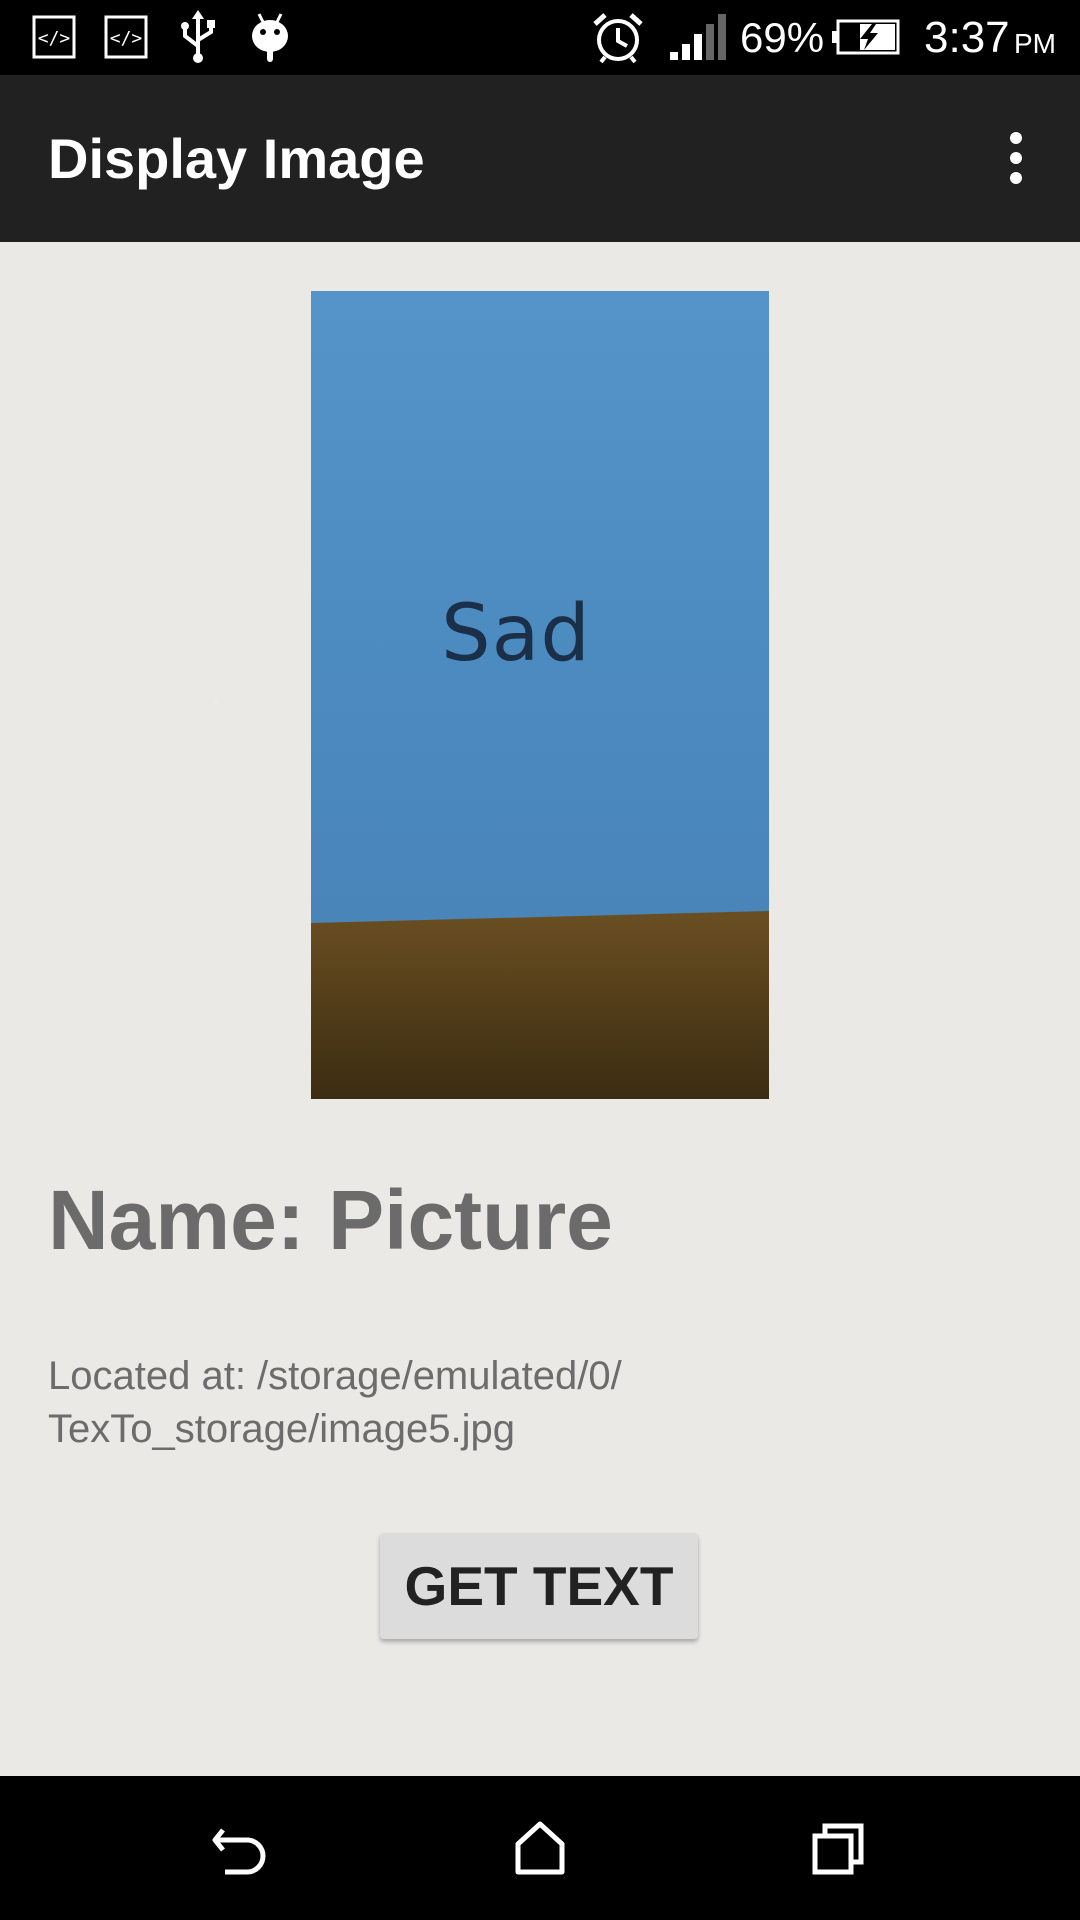 The width and height of the screenshot is (1080, 1920). I want to click on page-title: Display Image, so click(236, 158).